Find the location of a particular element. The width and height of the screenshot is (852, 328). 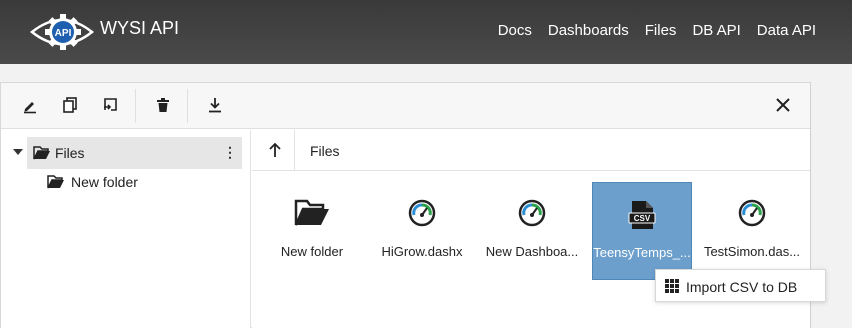

download-button is located at coordinates (215, 105).